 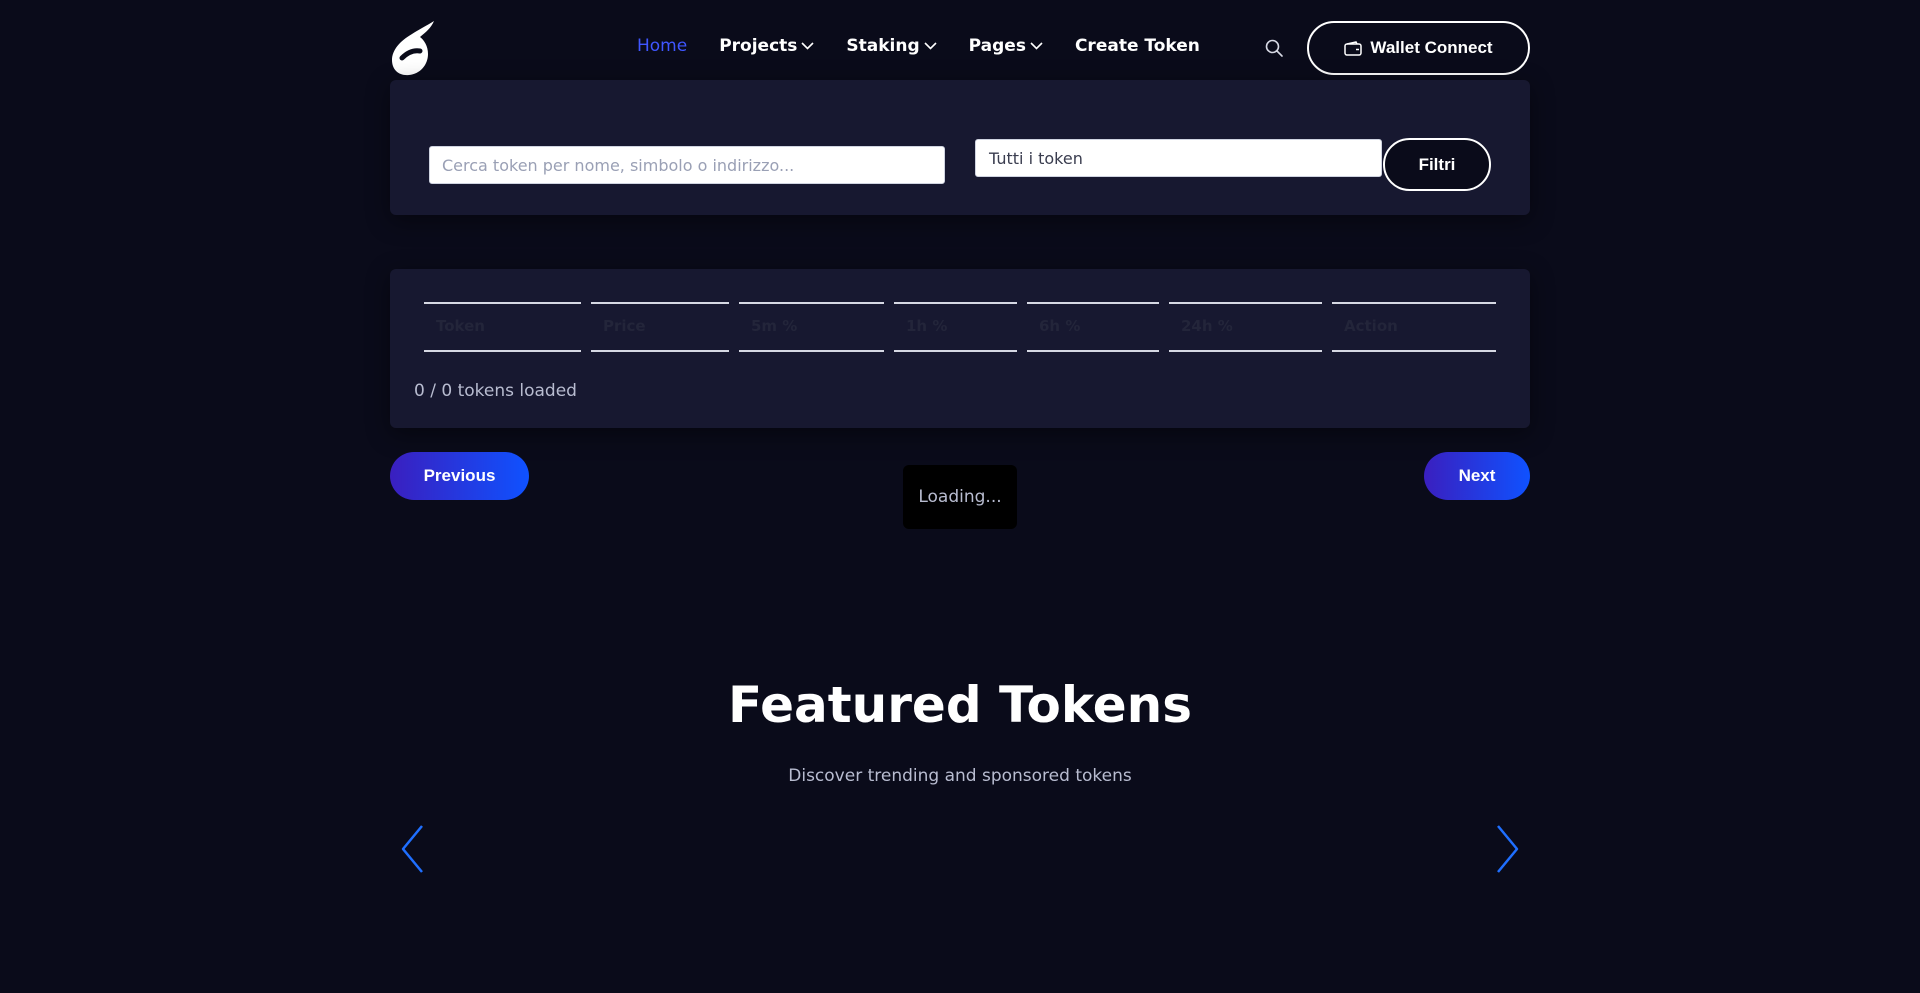 I want to click on nav-home: Home, so click(x=662, y=46).